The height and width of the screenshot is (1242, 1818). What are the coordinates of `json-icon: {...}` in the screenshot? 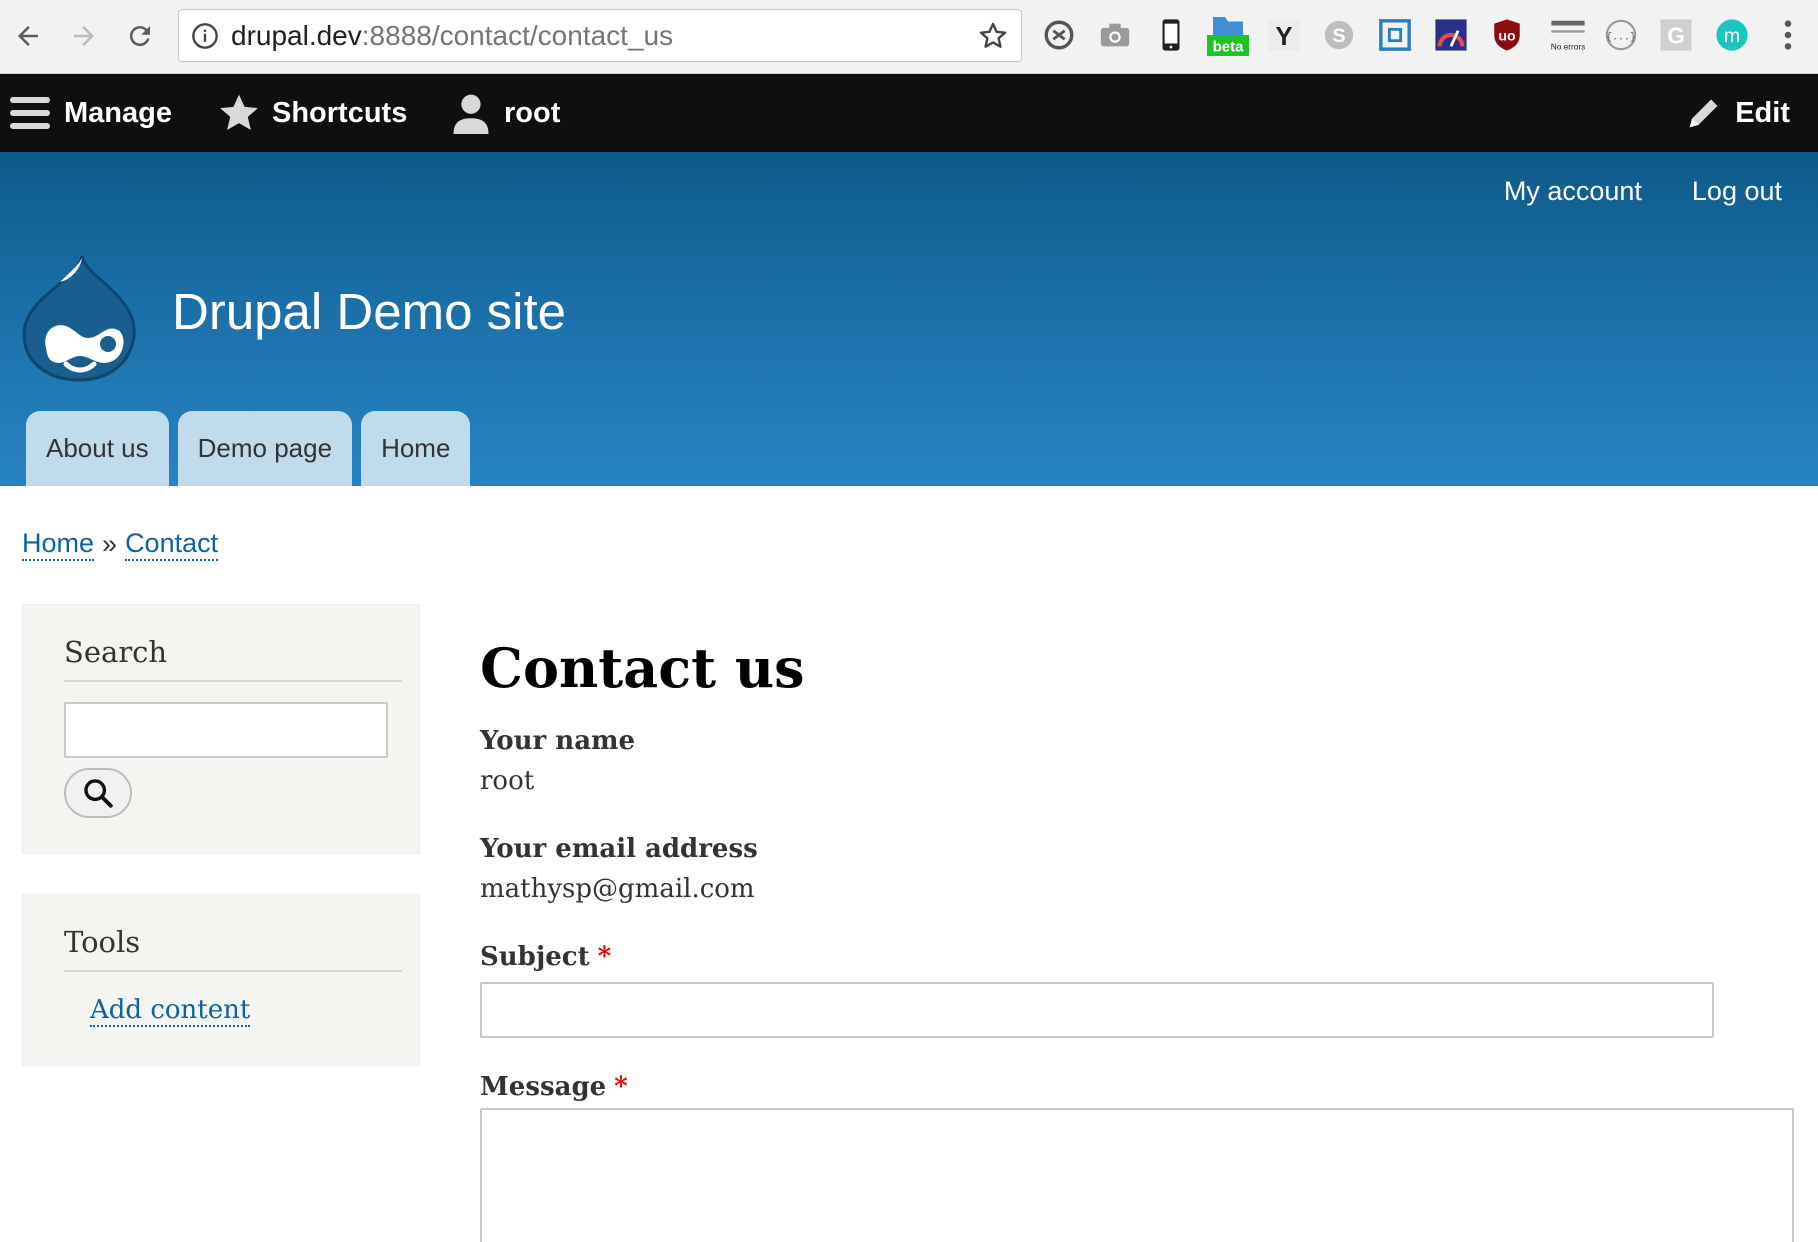 It's located at (1621, 35).